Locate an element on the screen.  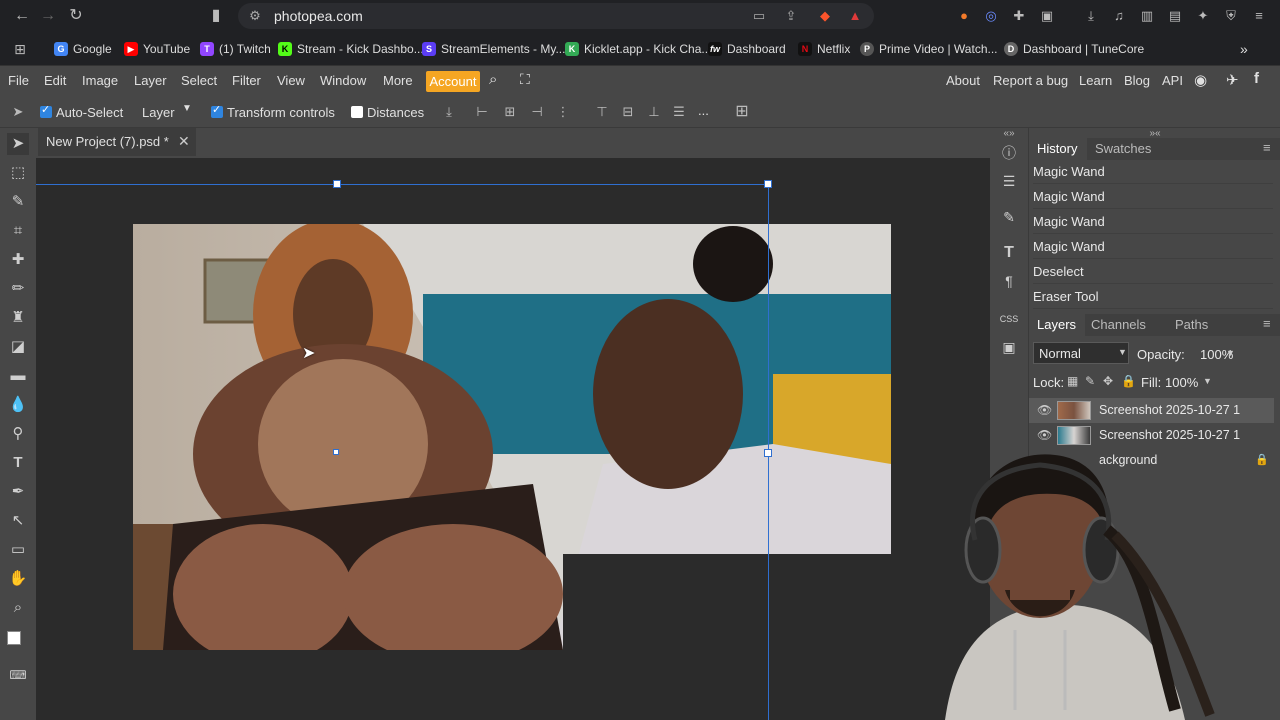
menu-image: Image is located at coordinates (100, 80).